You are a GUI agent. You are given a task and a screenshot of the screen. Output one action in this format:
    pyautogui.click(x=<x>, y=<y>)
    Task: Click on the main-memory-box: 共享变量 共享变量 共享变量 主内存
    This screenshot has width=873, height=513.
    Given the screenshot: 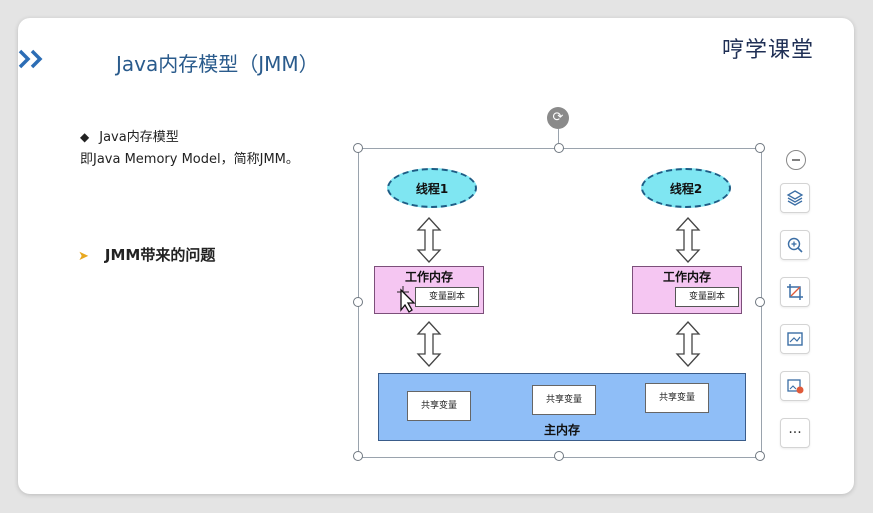 What is the action you would take?
    pyautogui.click(x=562, y=407)
    